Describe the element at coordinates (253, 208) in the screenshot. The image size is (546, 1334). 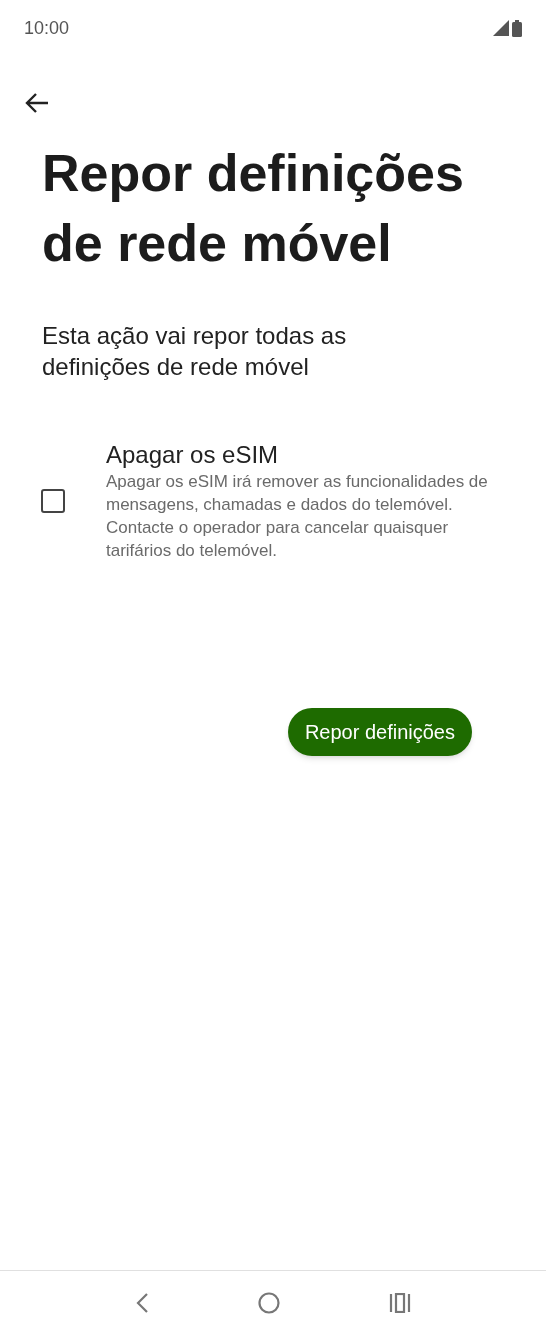
I see `page-title: Repor definições de rede móvel` at that location.